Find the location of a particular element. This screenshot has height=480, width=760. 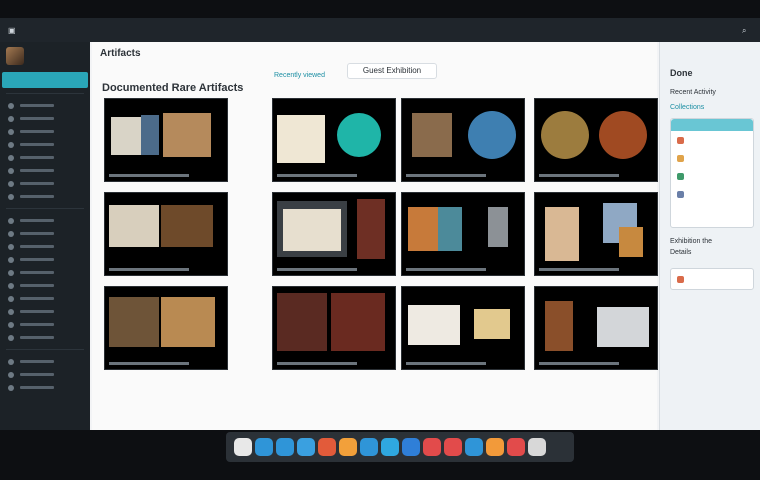

topbar-app-icon: ▣ is located at coordinates (12, 30).